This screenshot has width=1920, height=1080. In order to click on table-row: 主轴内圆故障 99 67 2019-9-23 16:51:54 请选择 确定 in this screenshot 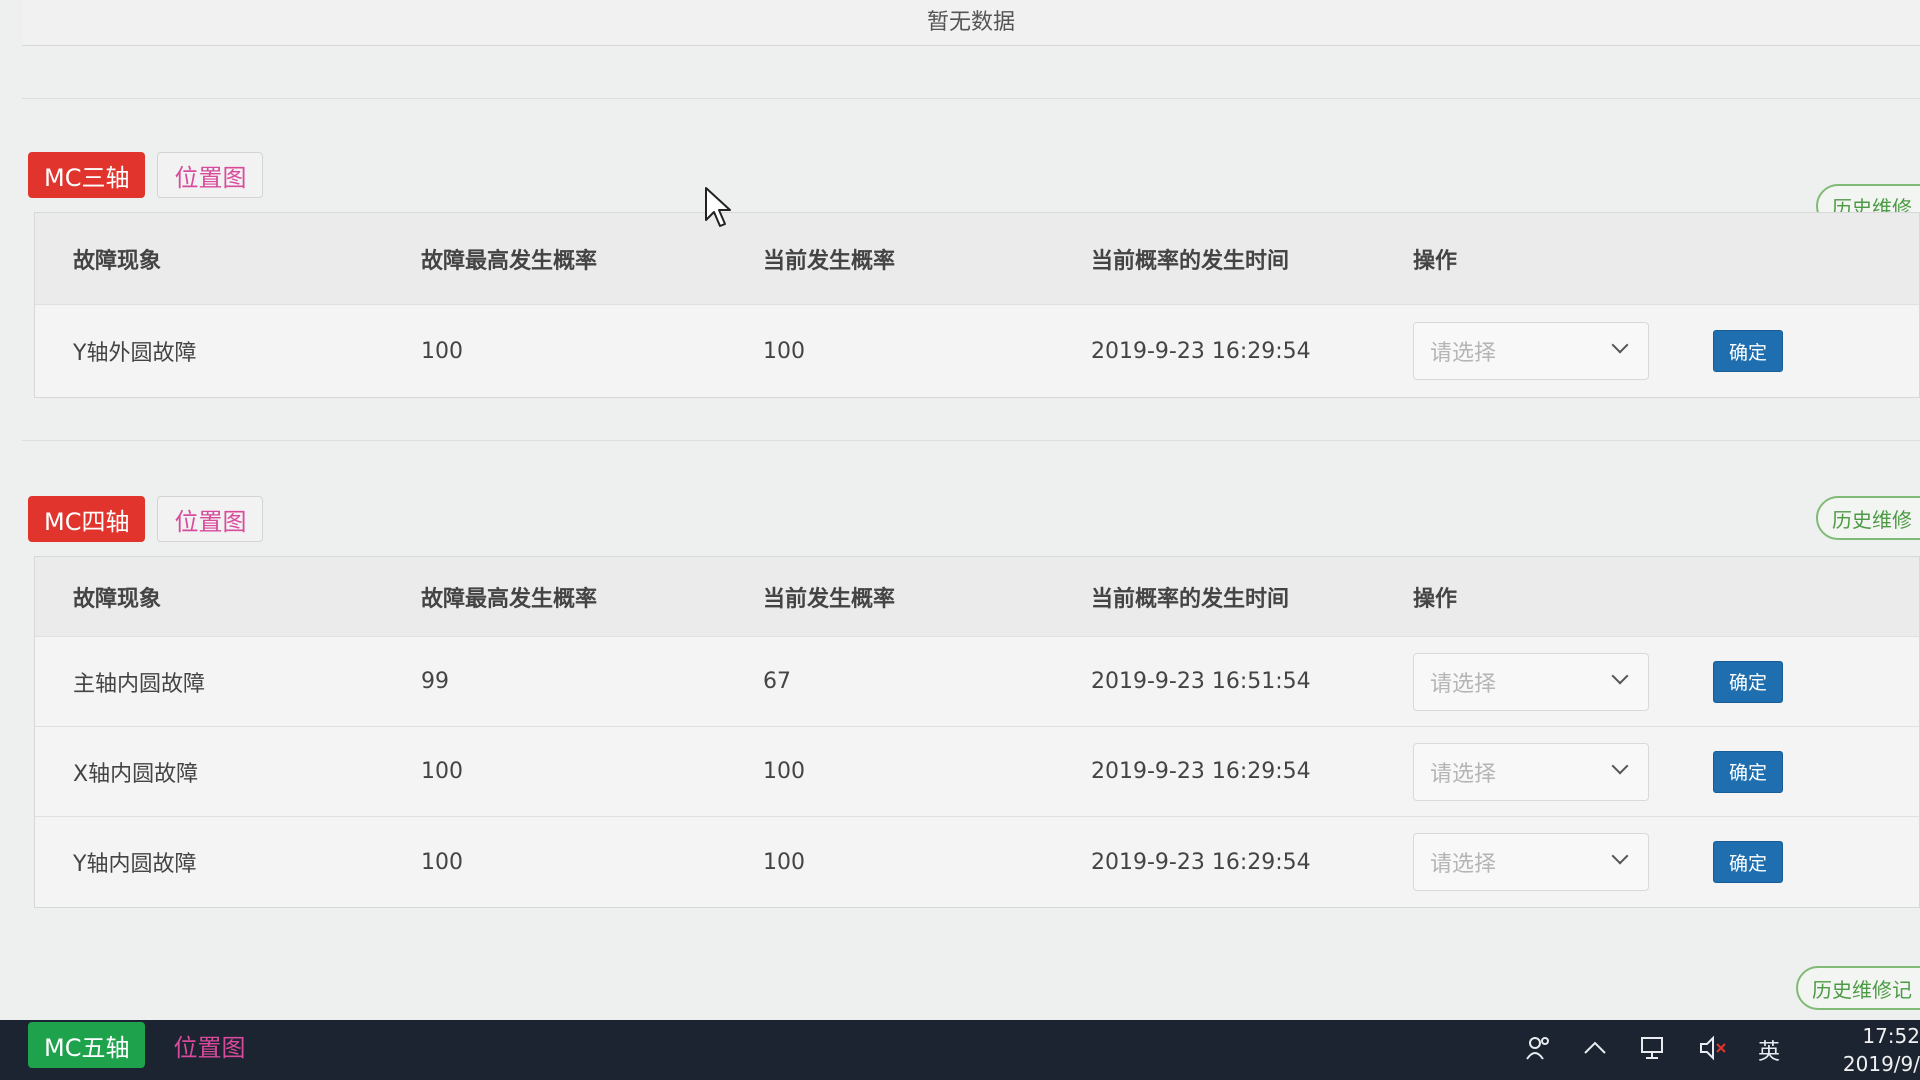, I will do `click(977, 682)`.